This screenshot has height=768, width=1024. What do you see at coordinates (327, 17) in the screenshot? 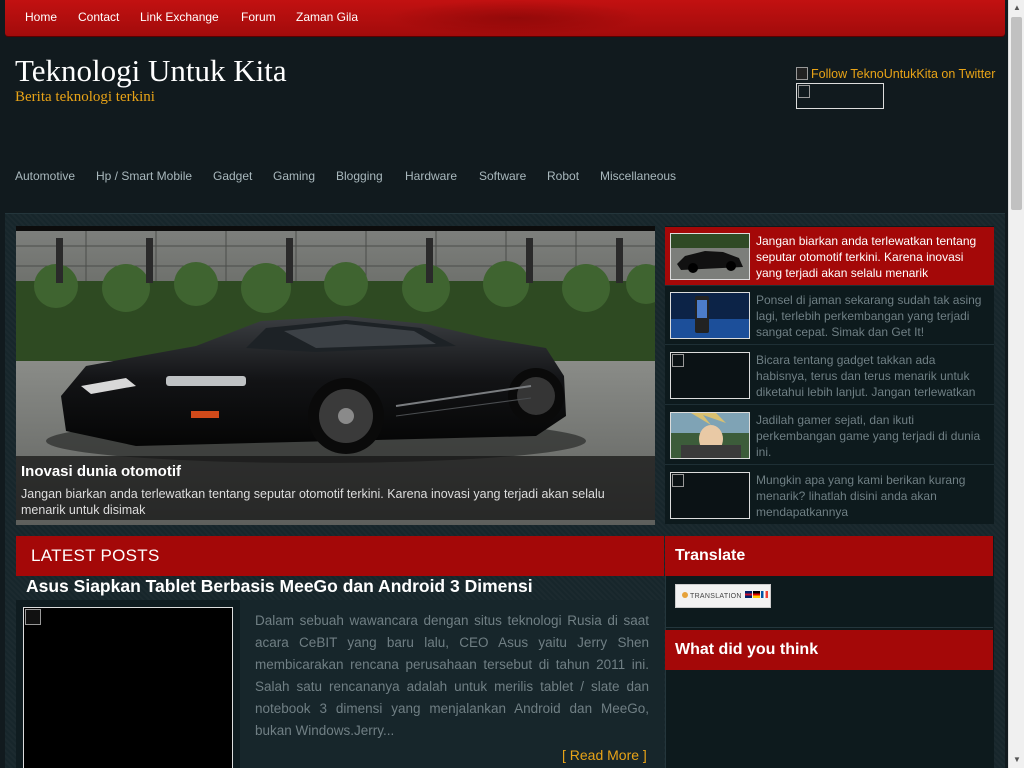
I see `nav-zaman-gila-link: Zaman Gila` at bounding box center [327, 17].